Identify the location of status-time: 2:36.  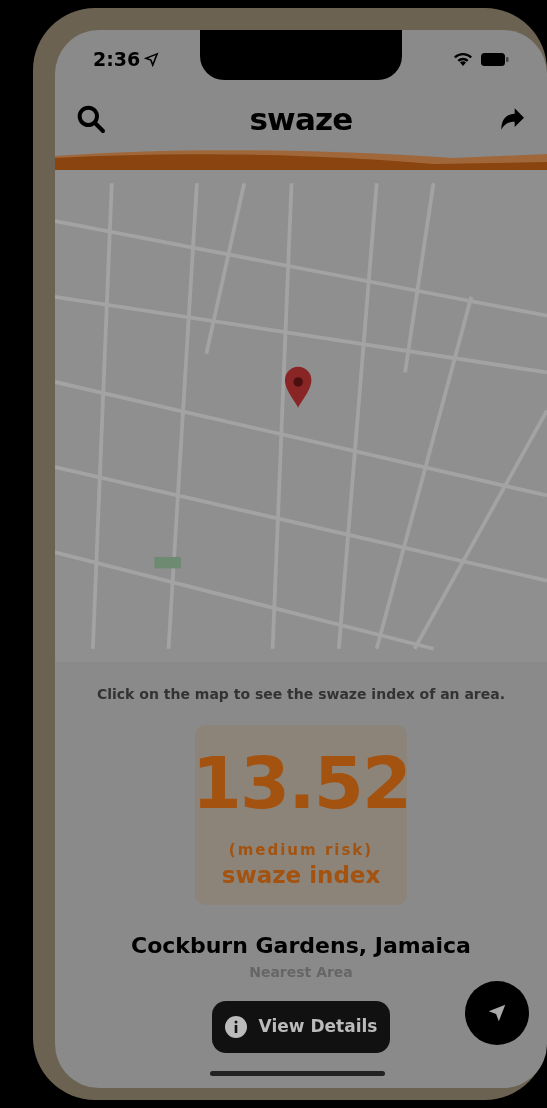
(117, 59).